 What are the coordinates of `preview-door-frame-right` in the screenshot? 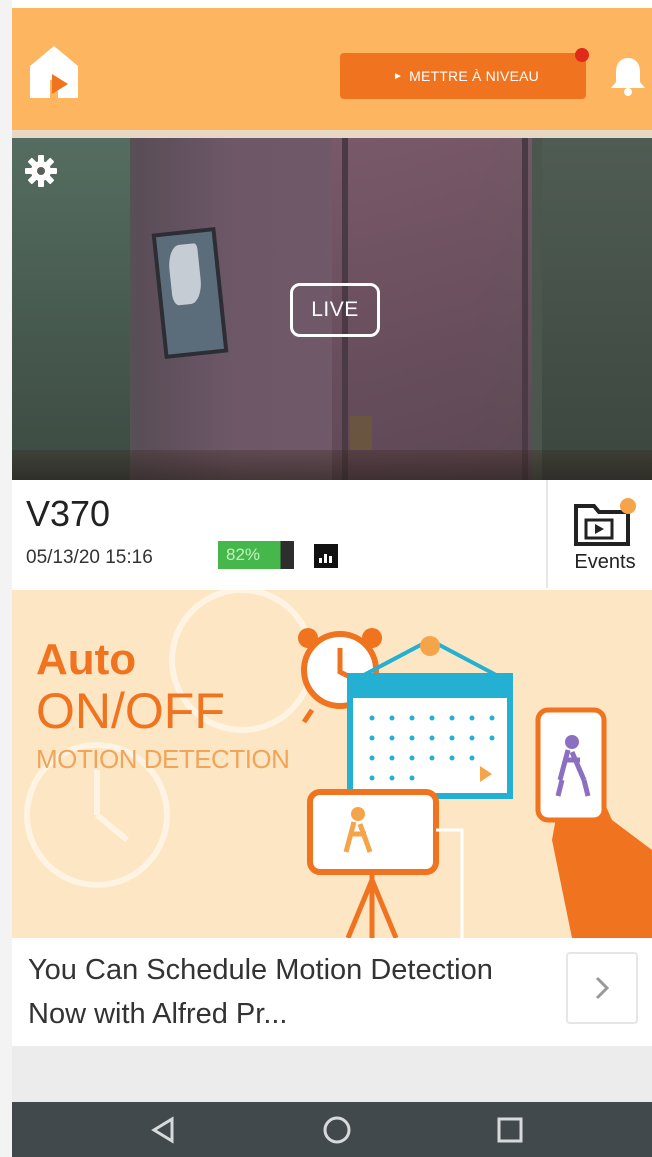 It's located at (525, 309).